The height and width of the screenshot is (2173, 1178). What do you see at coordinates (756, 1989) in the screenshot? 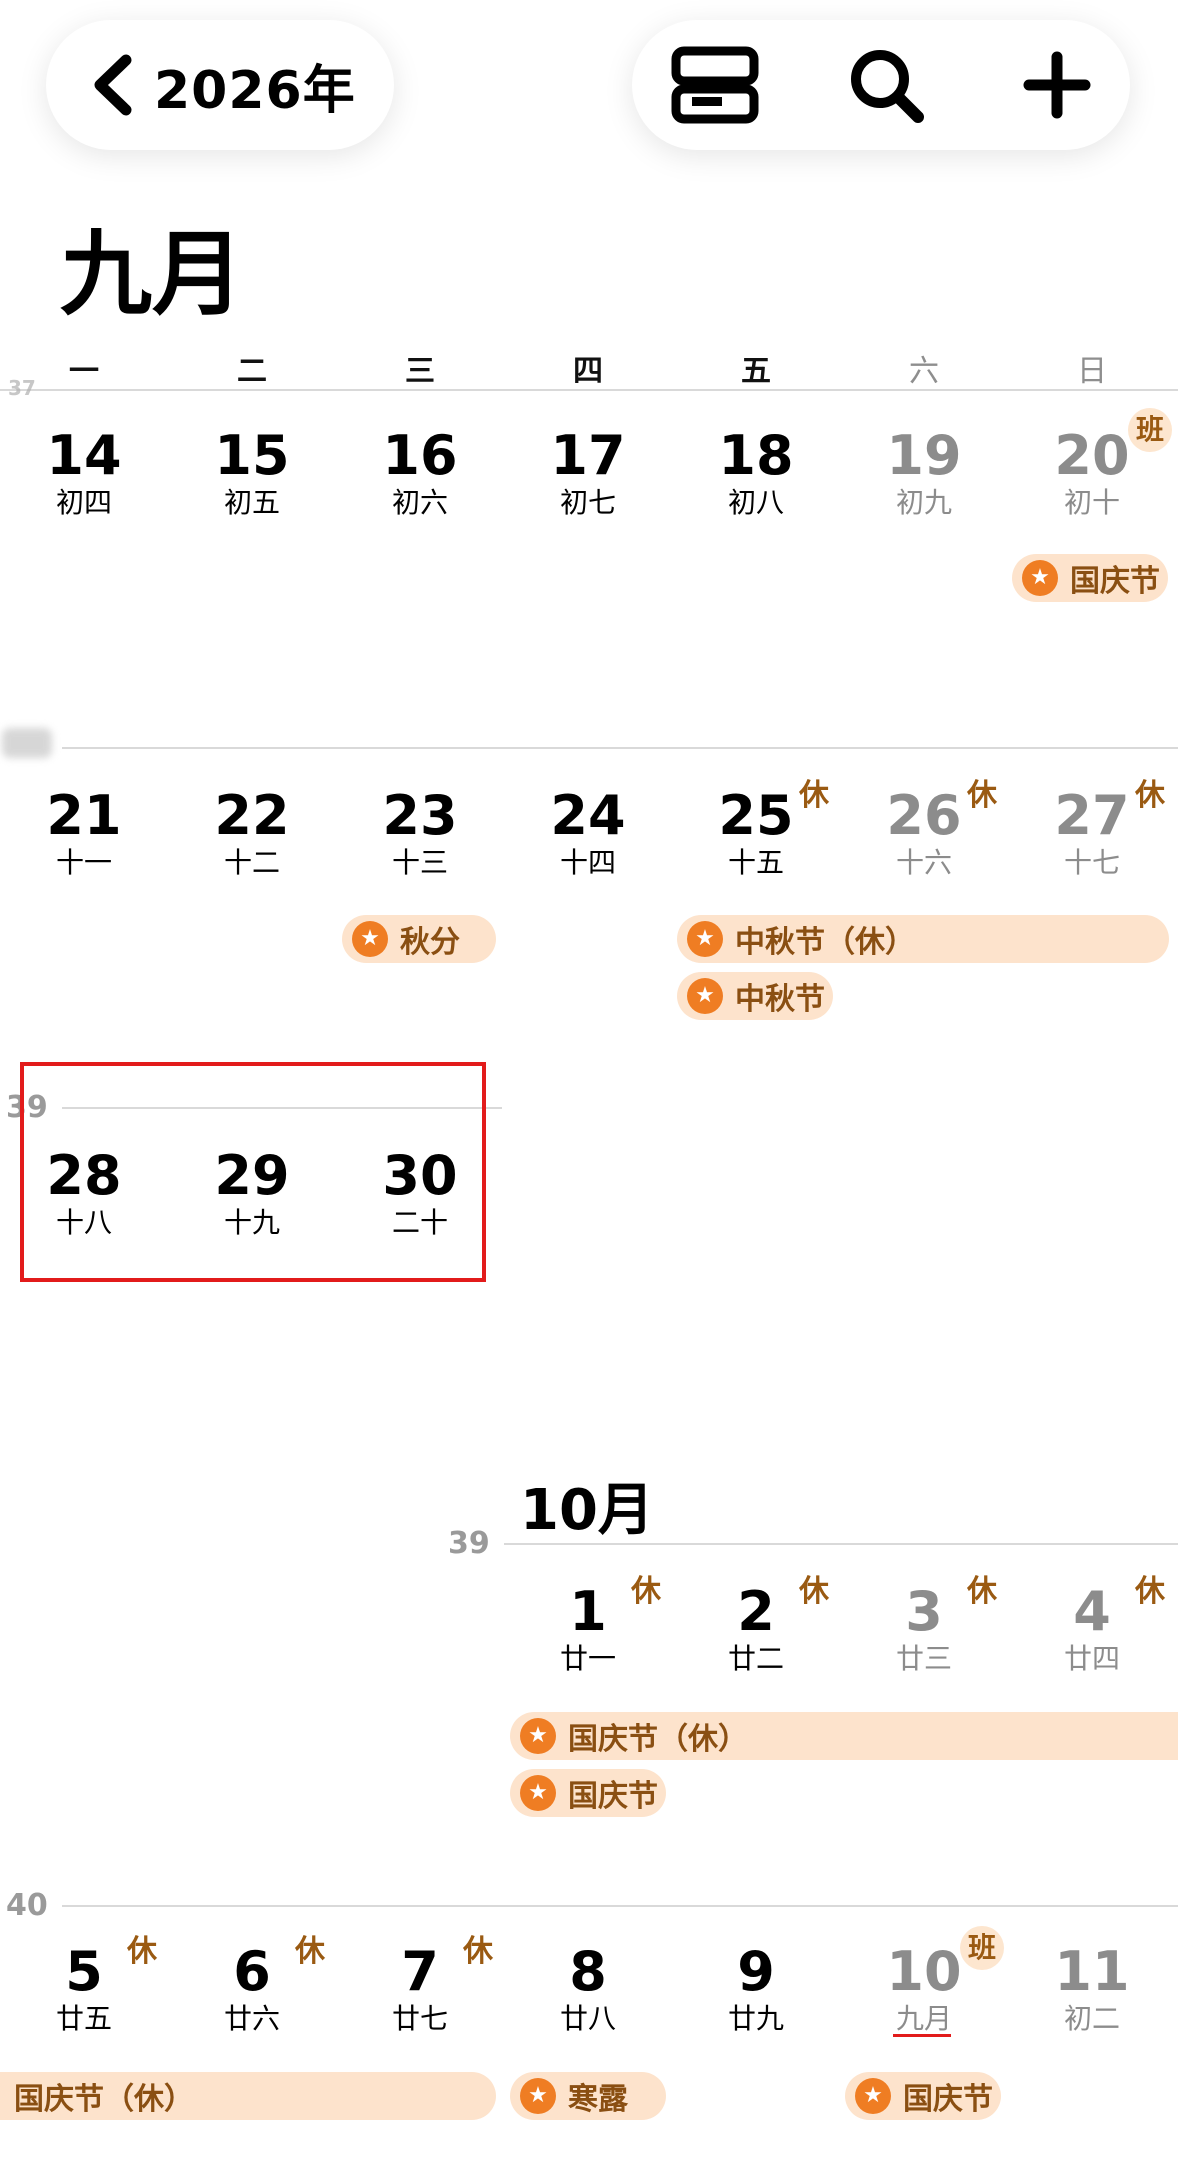
I see `day-cell: 9 廿九` at bounding box center [756, 1989].